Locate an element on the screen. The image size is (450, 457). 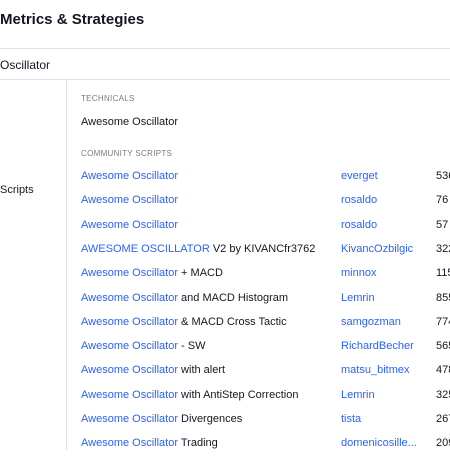
script-name-rest: Divergences is located at coordinates (210, 419).